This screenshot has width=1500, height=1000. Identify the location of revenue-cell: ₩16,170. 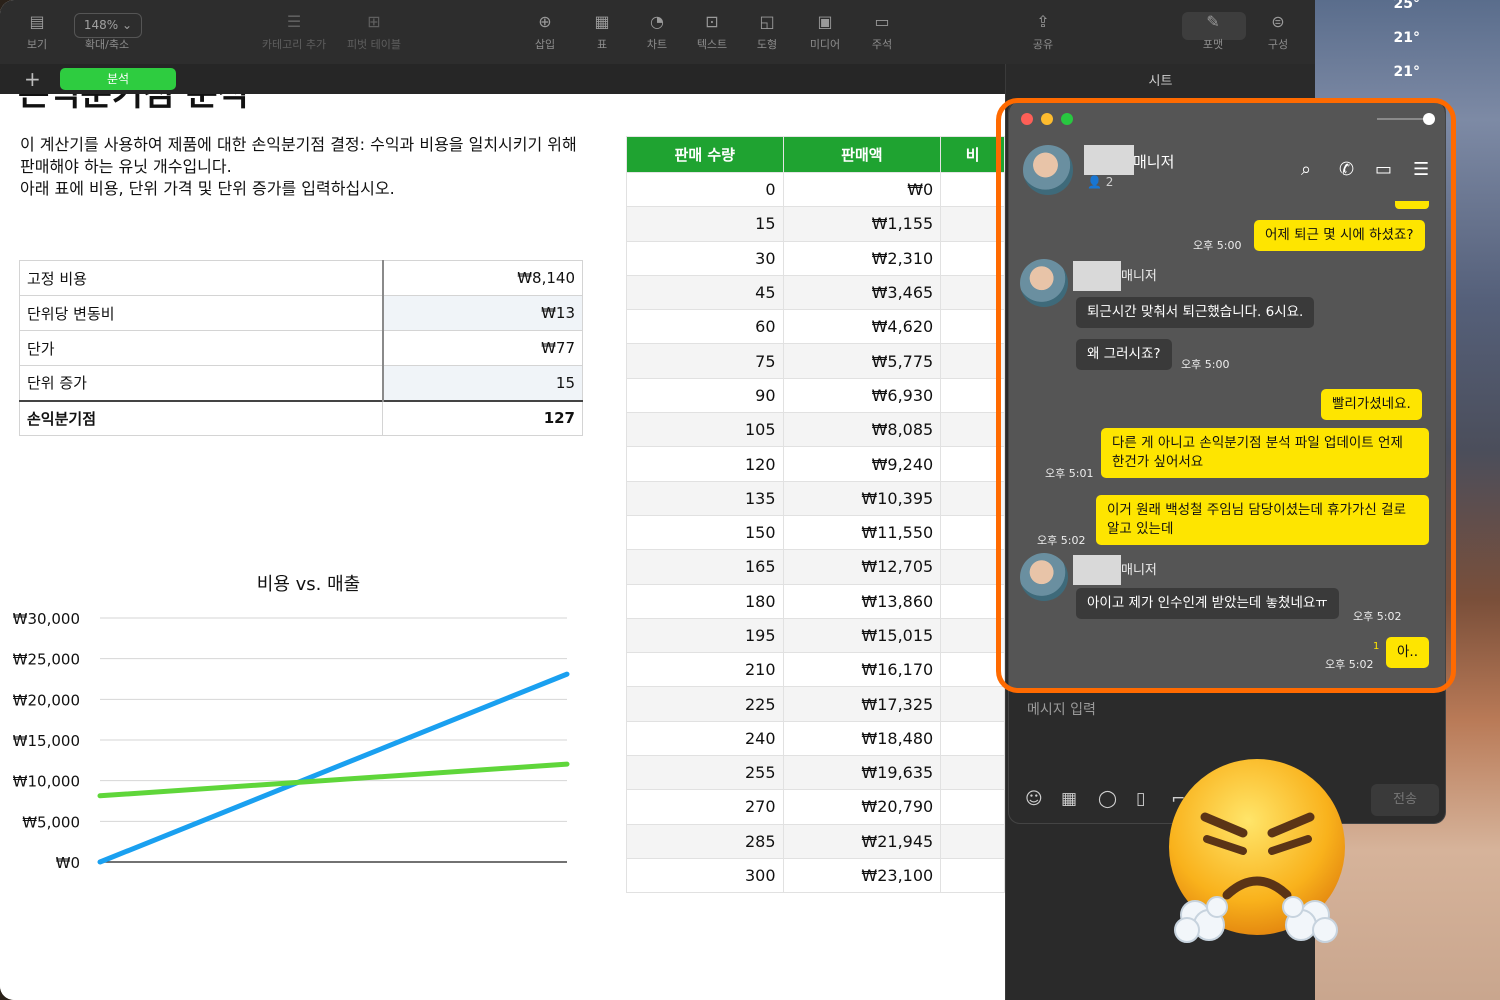
(862, 670).